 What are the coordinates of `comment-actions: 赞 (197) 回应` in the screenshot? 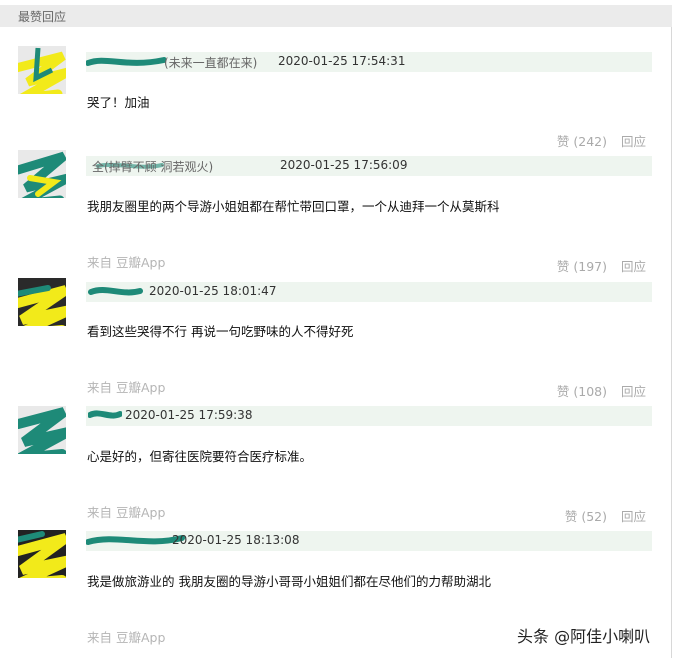 It's located at (596, 265).